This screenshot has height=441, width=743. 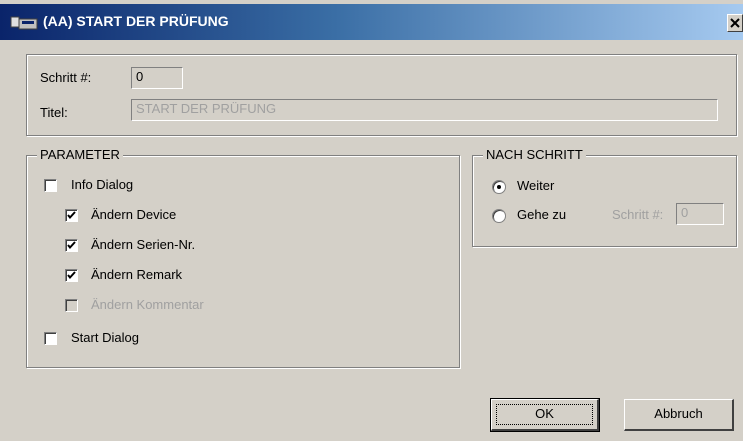 I want to click on step-number-field: 0, so click(x=157, y=78).